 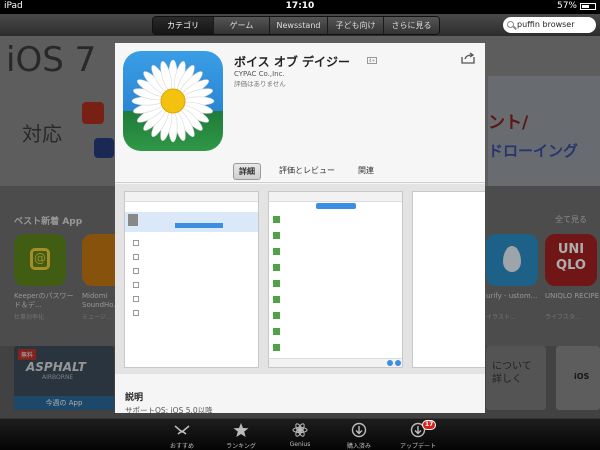 What do you see at coordinates (181, 446) in the screenshot?
I see `tab-label: おすすめ` at bounding box center [181, 446].